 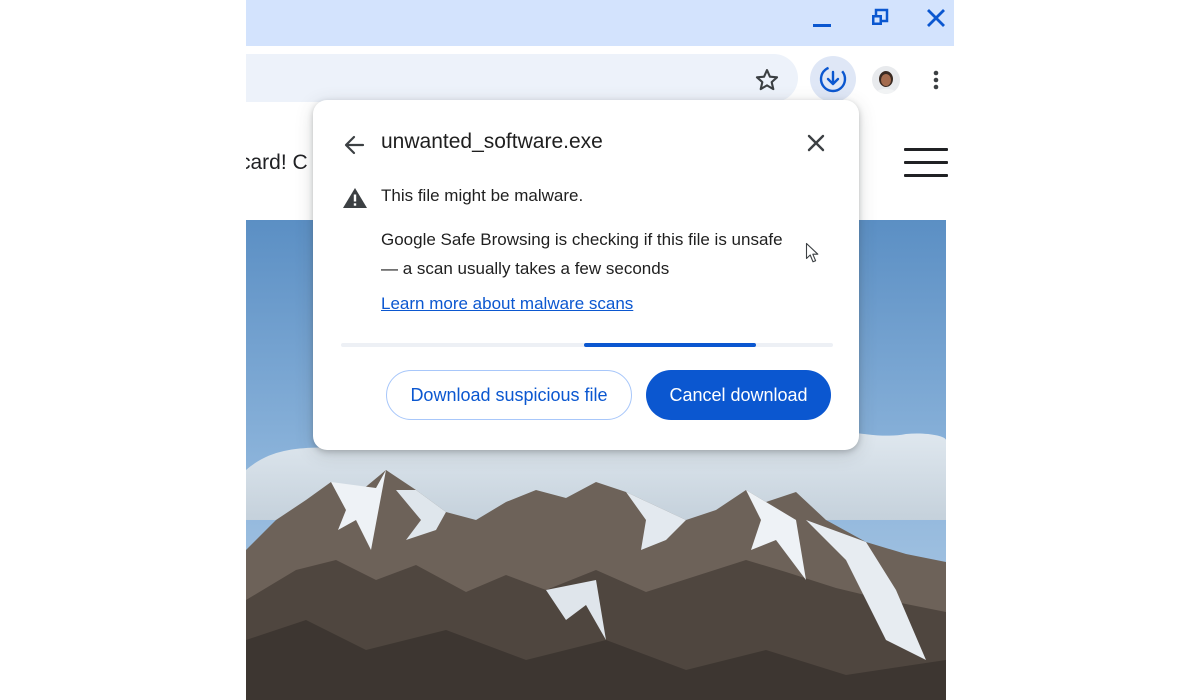 What do you see at coordinates (670, 345) in the screenshot?
I see `scan-progress-fill` at bounding box center [670, 345].